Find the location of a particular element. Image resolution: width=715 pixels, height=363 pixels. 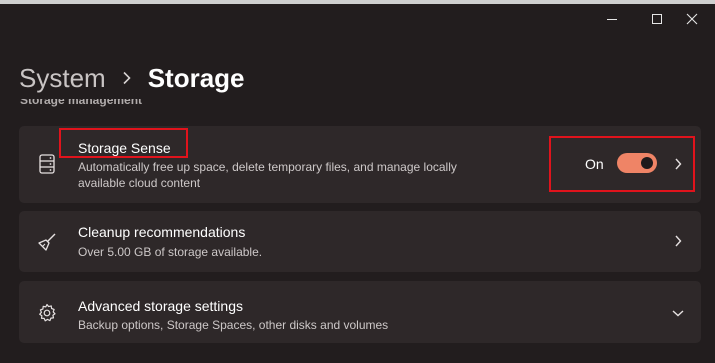

maximize-icon is located at coordinates (657, 19).